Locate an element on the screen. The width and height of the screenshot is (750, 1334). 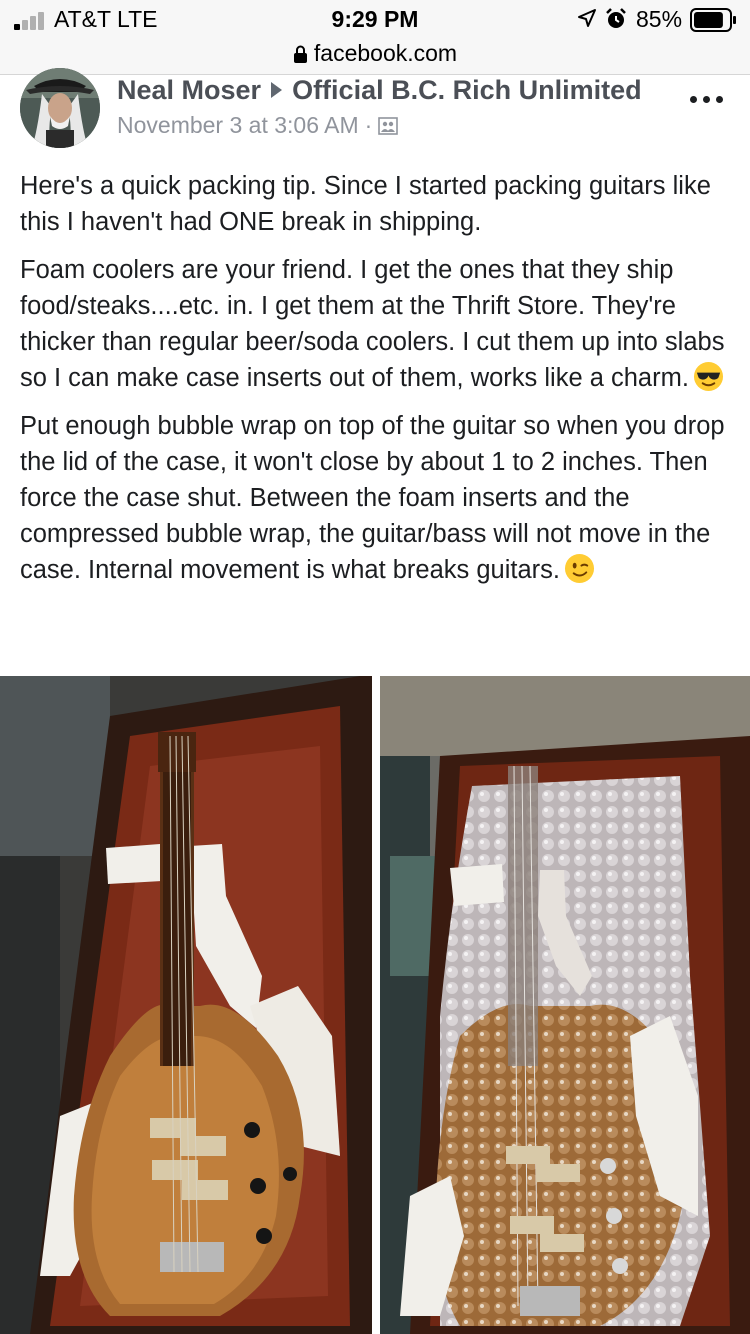
alarm-icon is located at coordinates (616, 18).